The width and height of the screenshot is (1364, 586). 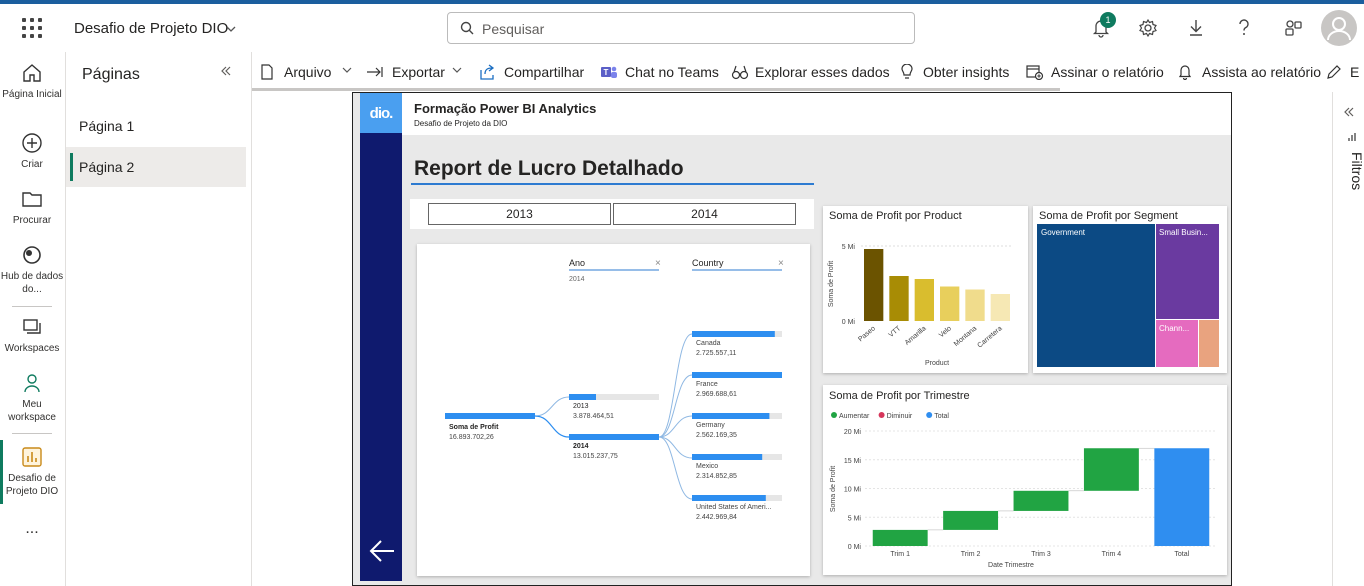 What do you see at coordinates (1209, 343) in the screenshot?
I see `treemap-other` at bounding box center [1209, 343].